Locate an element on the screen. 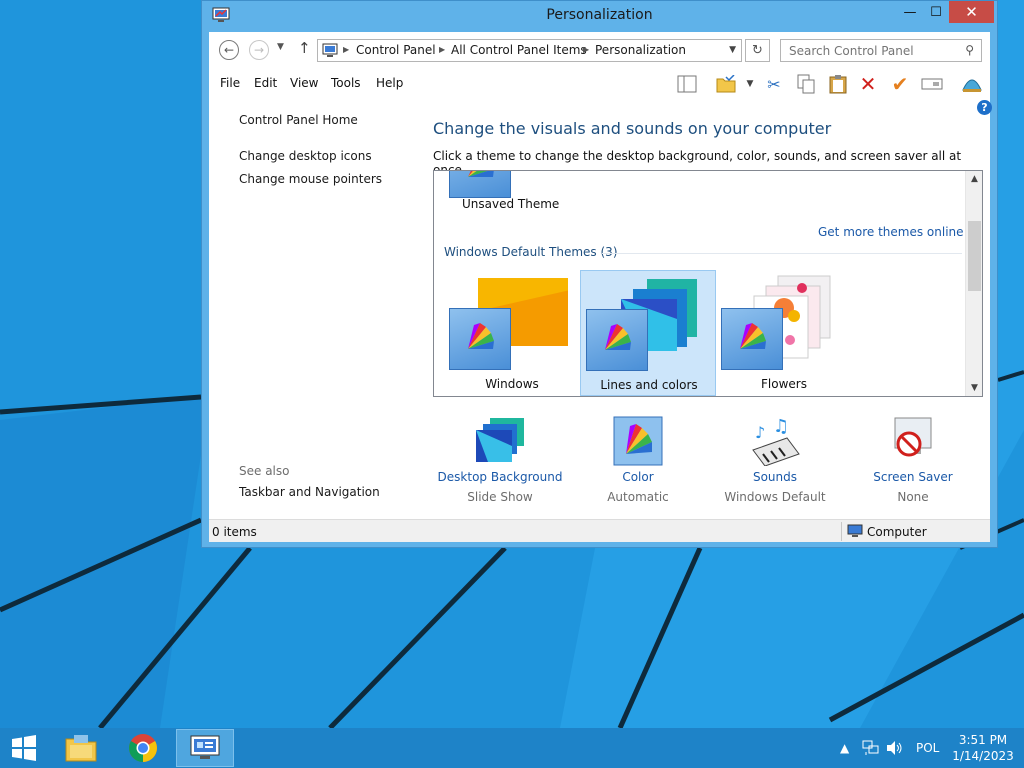  unsaved-theme-thumbnail is located at coordinates (480, 184).